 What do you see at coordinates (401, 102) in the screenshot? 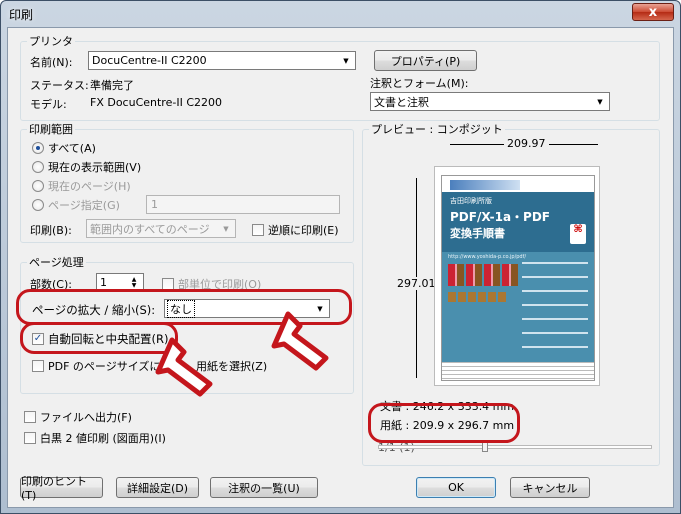
I see `notes-forms-value: 文書と注釈` at bounding box center [401, 102].